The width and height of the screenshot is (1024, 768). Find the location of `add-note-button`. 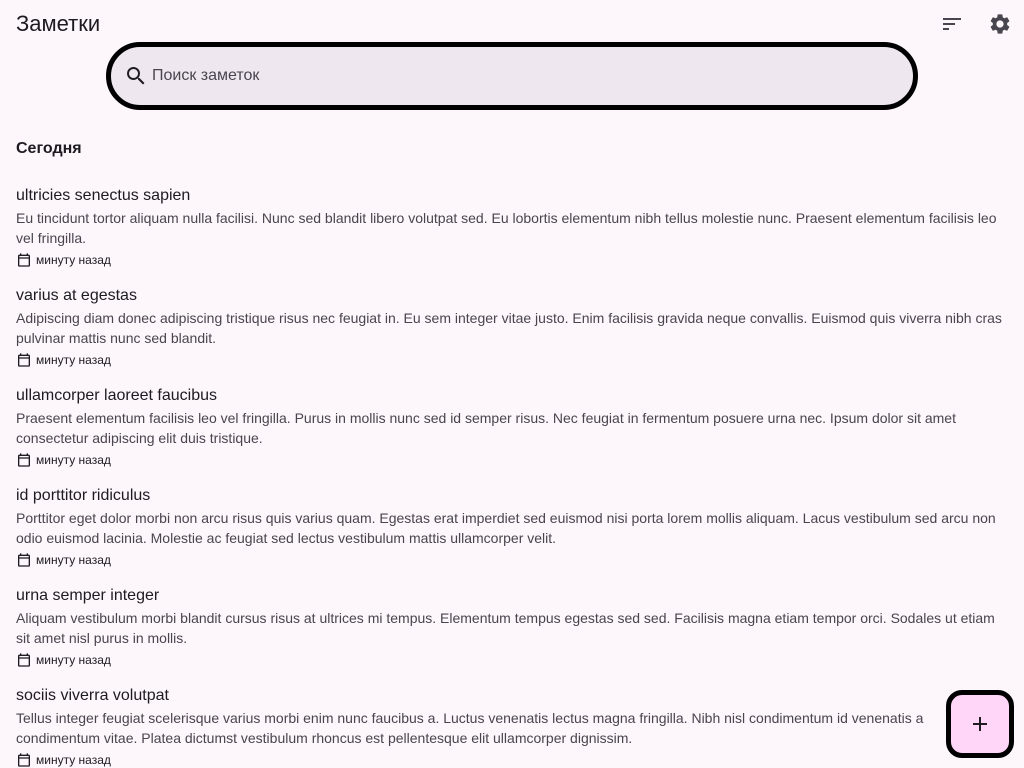

add-note-button is located at coordinates (980, 724).